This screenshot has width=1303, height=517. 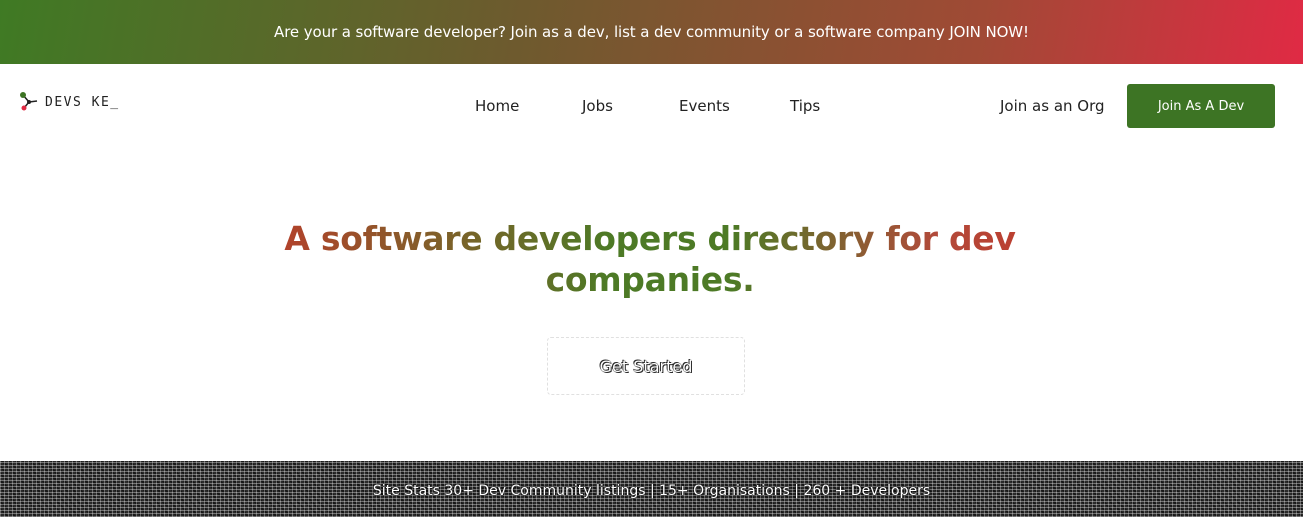 What do you see at coordinates (1201, 106) in the screenshot?
I see `join-dev-button: Join As A Dev` at bounding box center [1201, 106].